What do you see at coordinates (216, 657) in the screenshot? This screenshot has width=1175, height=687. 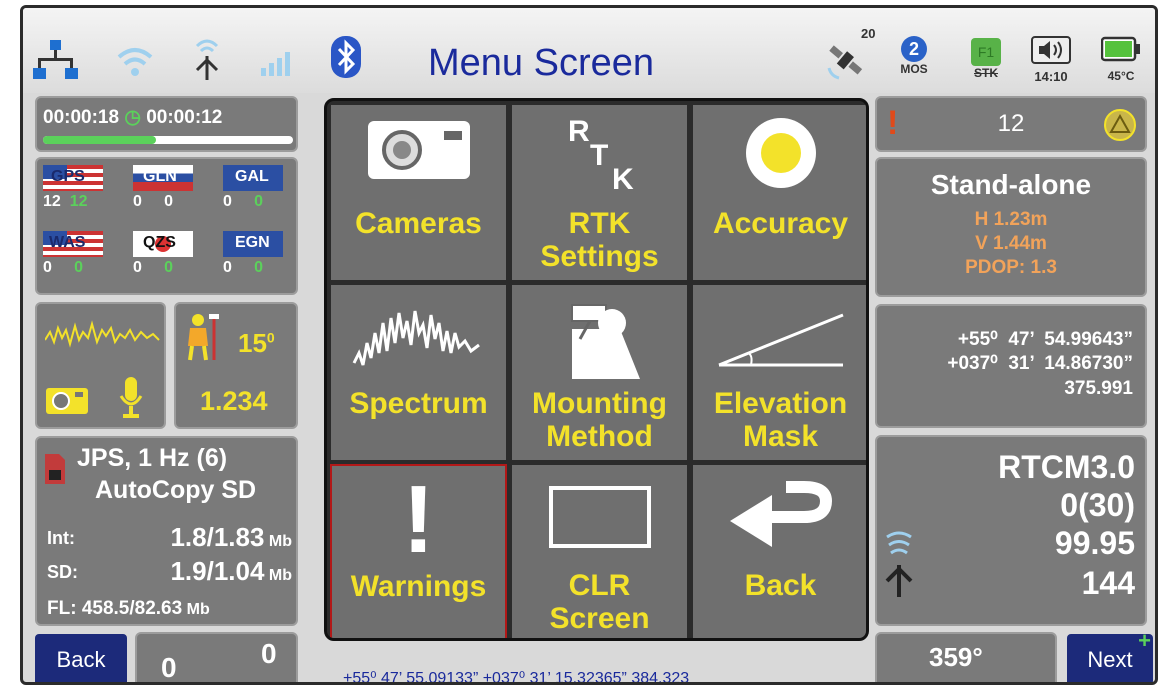 I see `counter-panel: 0 0` at bounding box center [216, 657].